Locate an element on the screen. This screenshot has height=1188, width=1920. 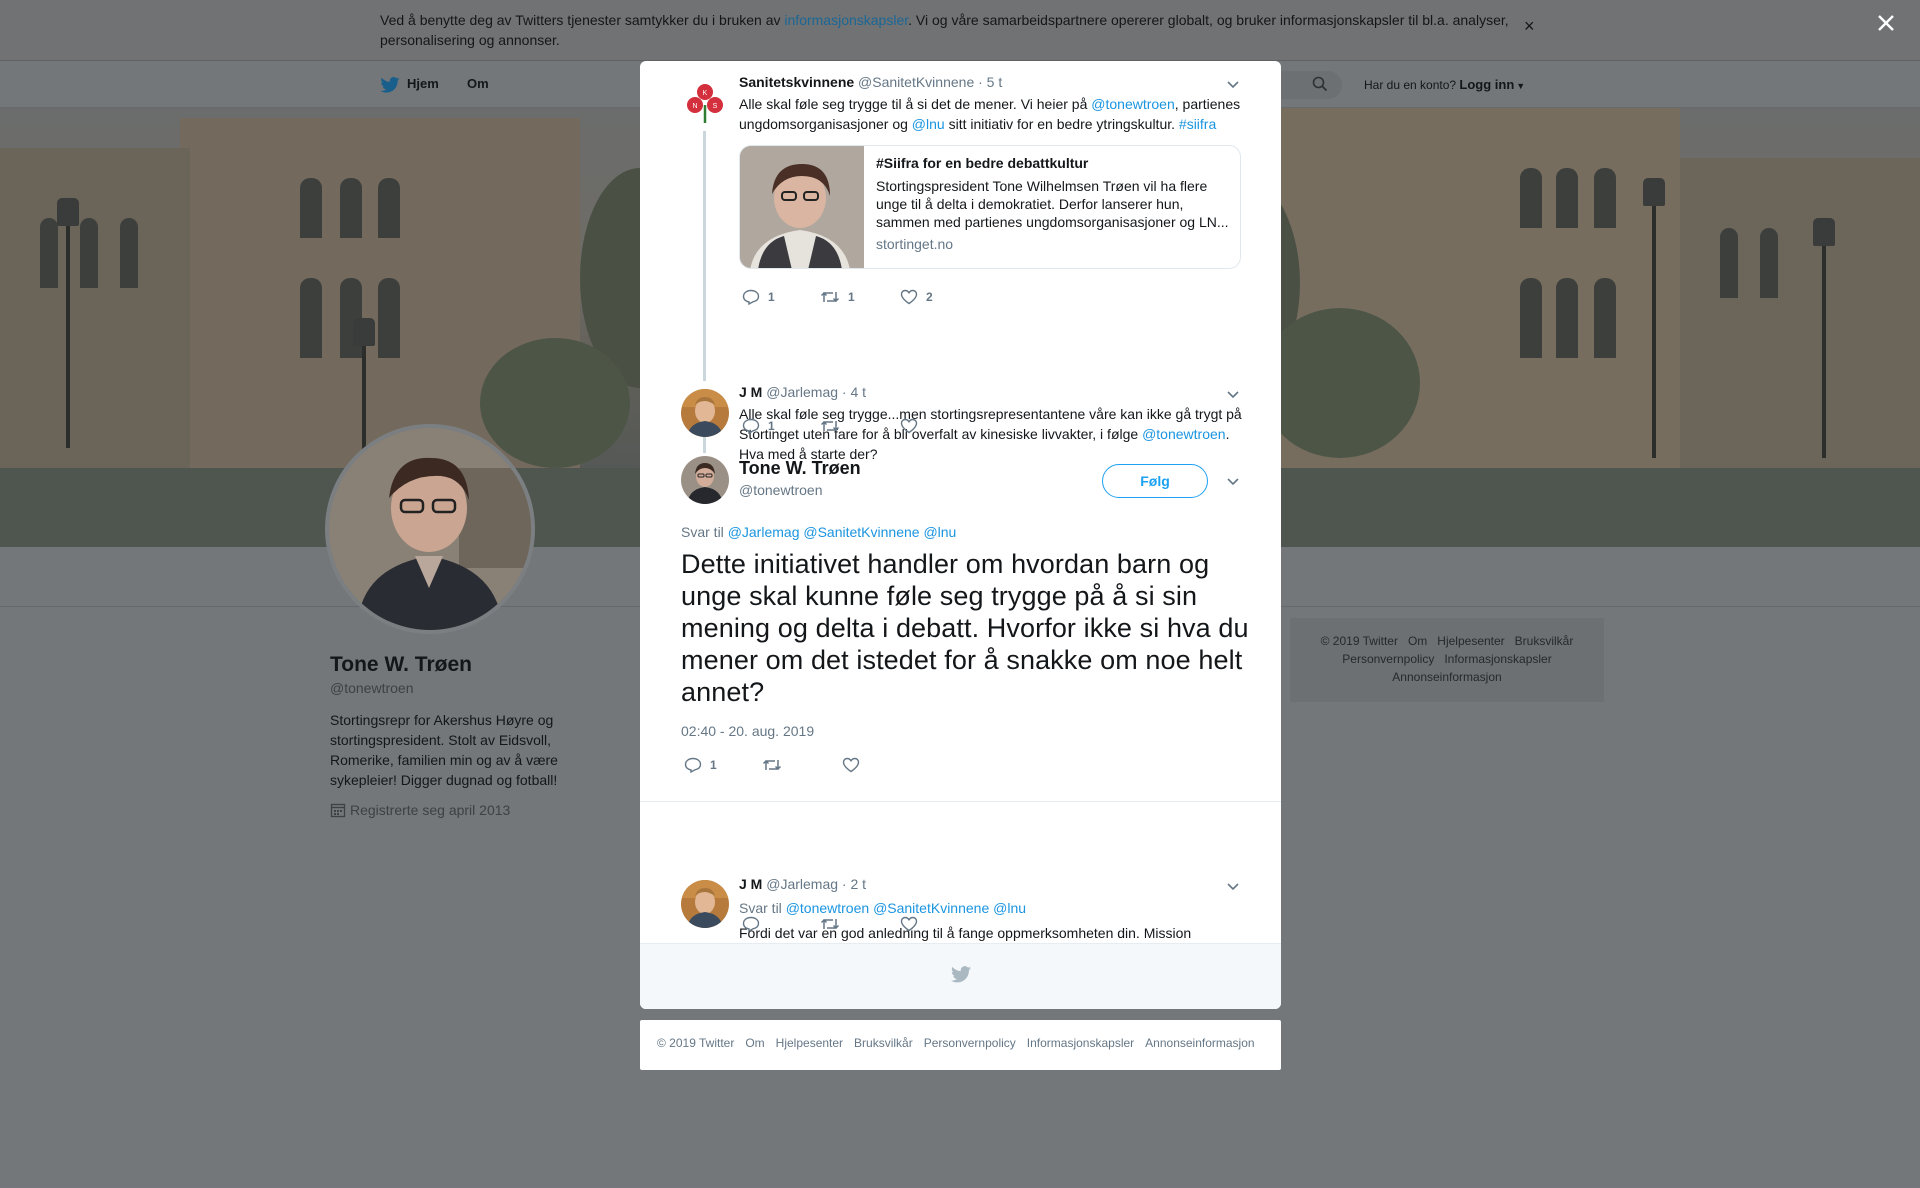
footer-help: Hjelpesenter is located at coordinates (809, 1043).